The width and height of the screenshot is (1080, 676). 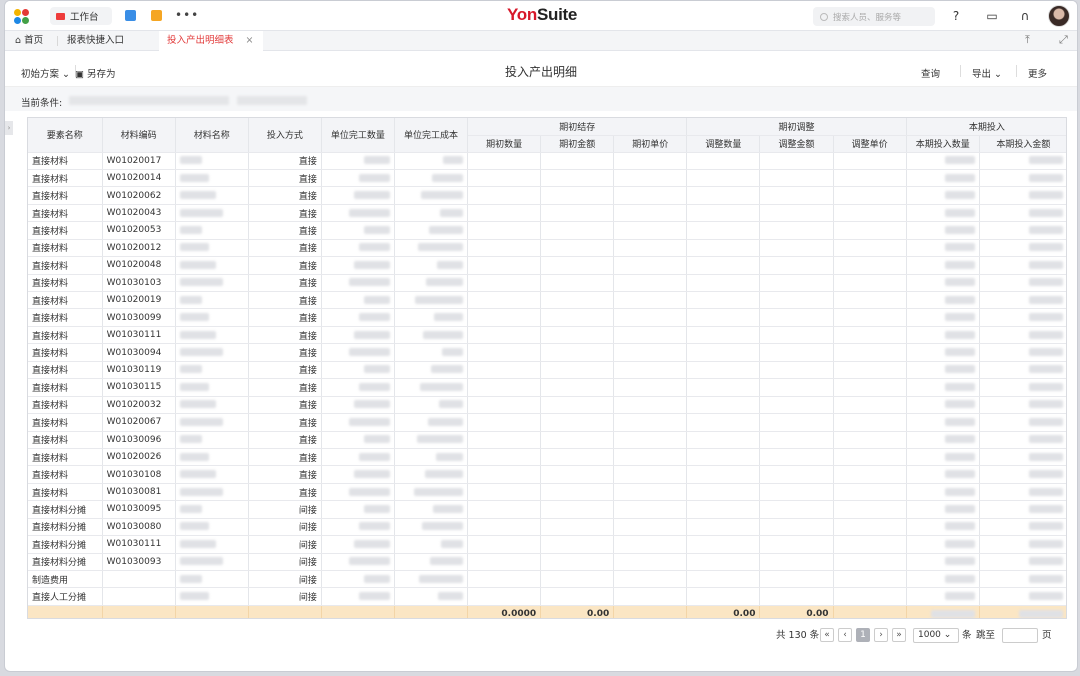 I want to click on table-row: 直接材料 W01030096 直接, so click(x=547, y=440).